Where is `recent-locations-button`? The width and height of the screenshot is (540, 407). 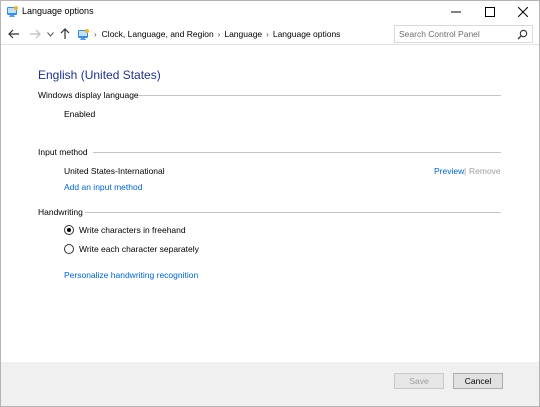 recent-locations-button is located at coordinates (50, 34).